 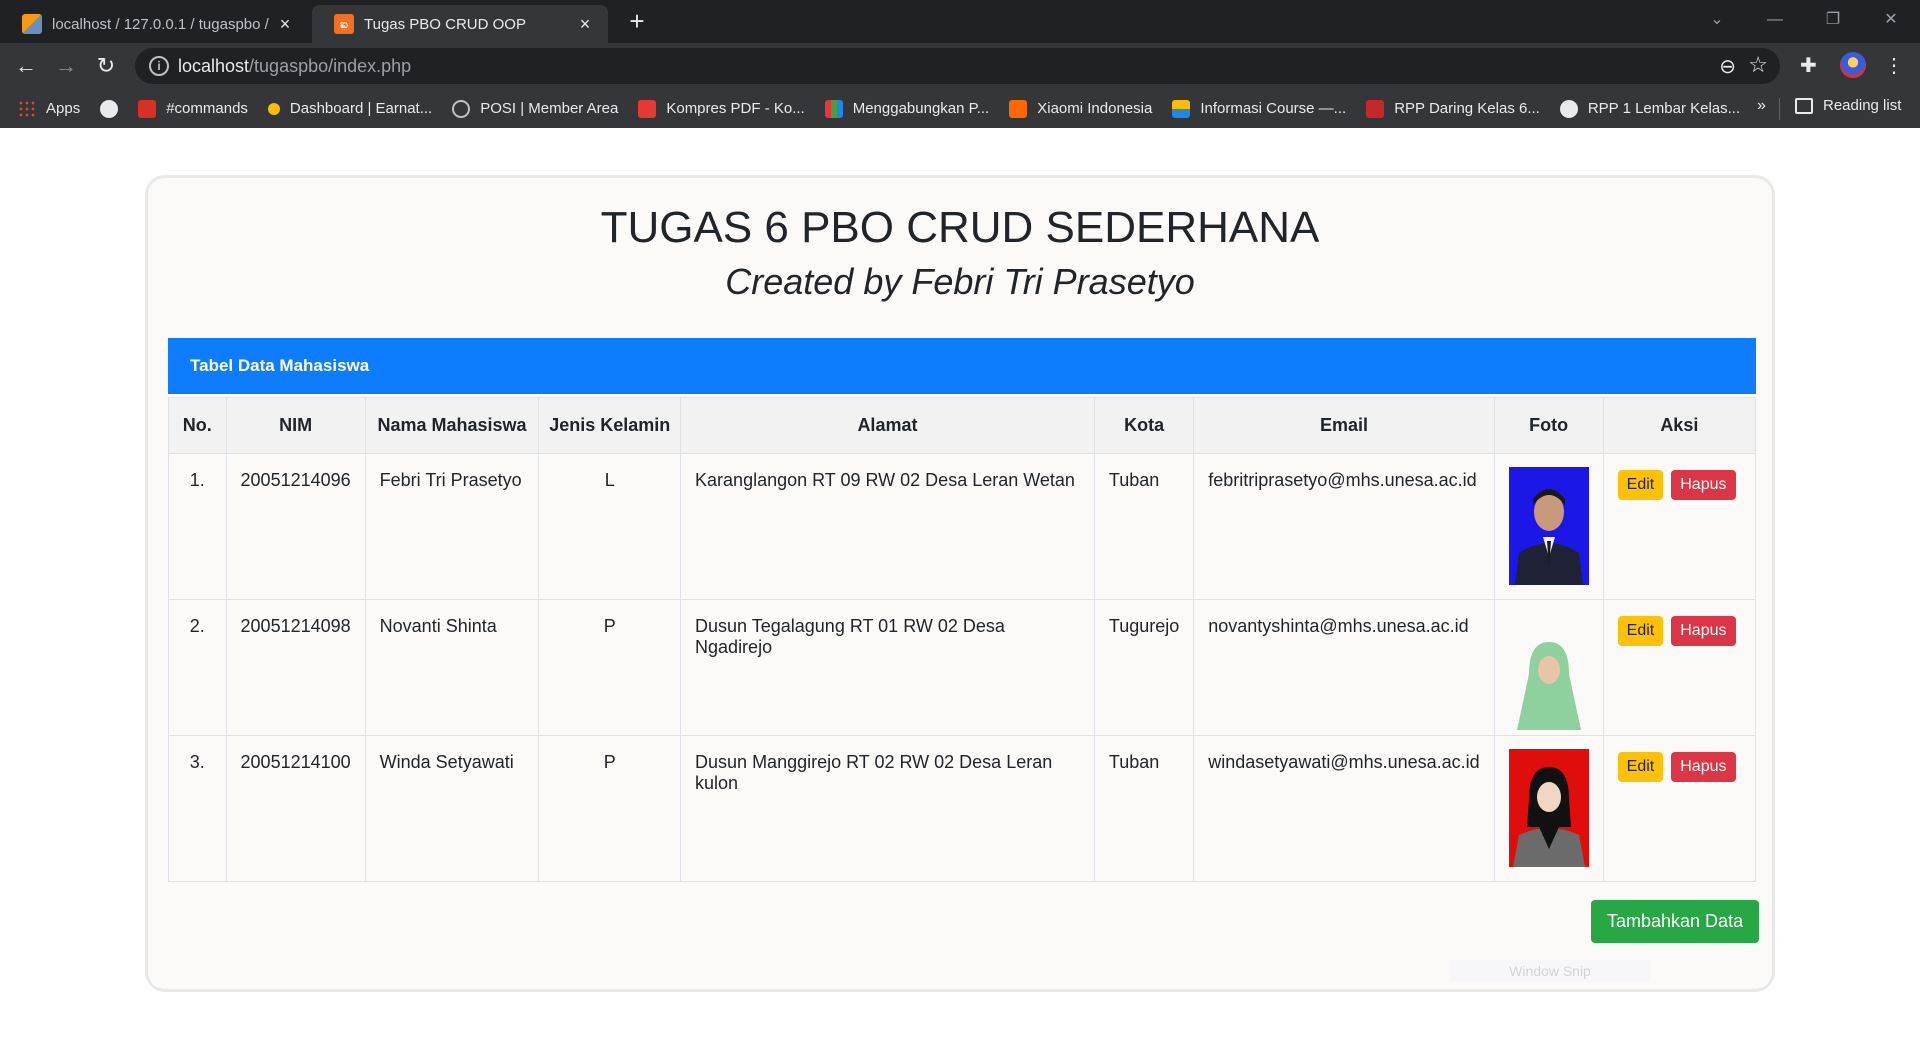 I want to click on bookmark-apps: Apps, so click(x=49, y=108).